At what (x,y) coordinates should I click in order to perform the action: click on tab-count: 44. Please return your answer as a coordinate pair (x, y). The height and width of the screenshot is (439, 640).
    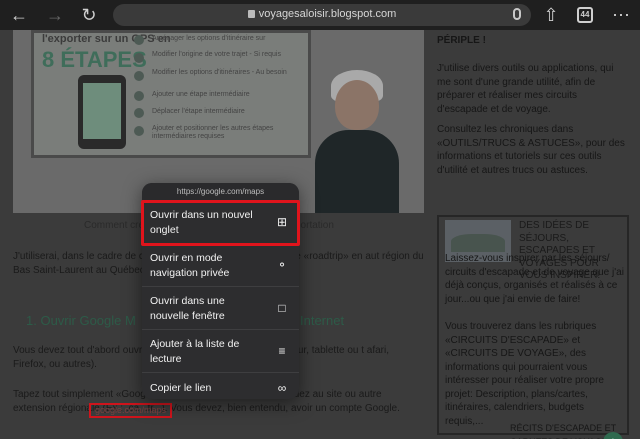
    Looking at the image, I should click on (585, 14).